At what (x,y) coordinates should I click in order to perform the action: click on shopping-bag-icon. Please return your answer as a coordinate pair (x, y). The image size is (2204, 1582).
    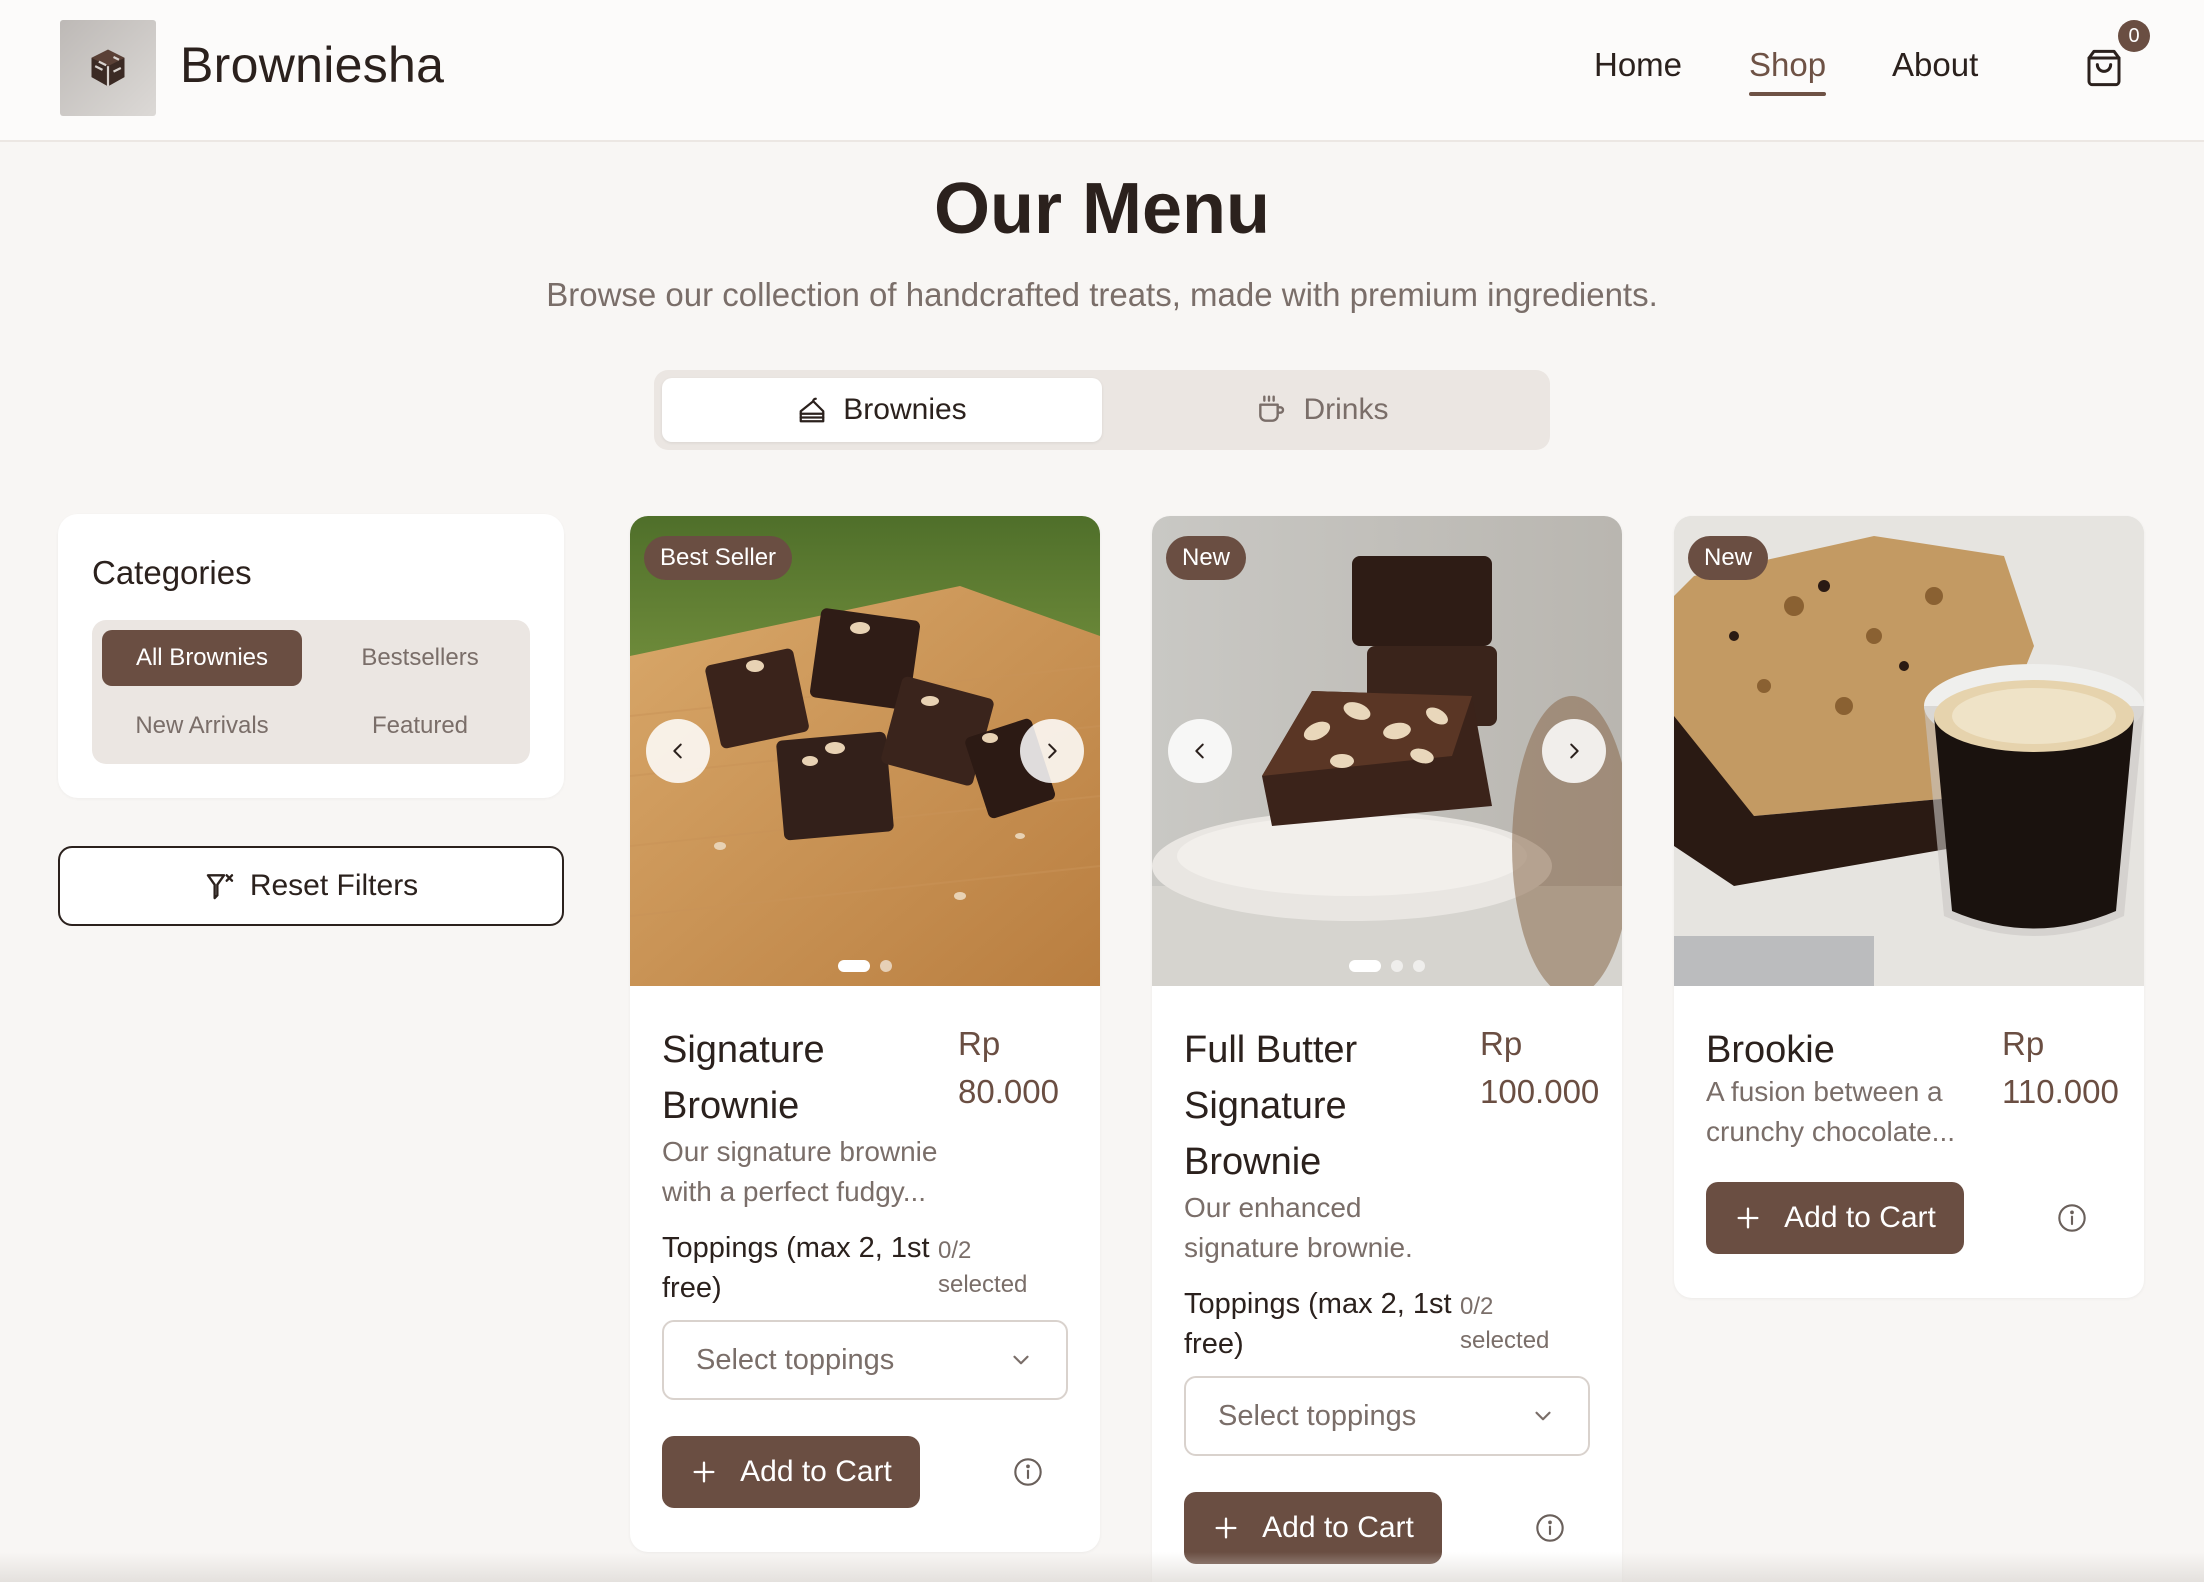
    Looking at the image, I should click on (2104, 68).